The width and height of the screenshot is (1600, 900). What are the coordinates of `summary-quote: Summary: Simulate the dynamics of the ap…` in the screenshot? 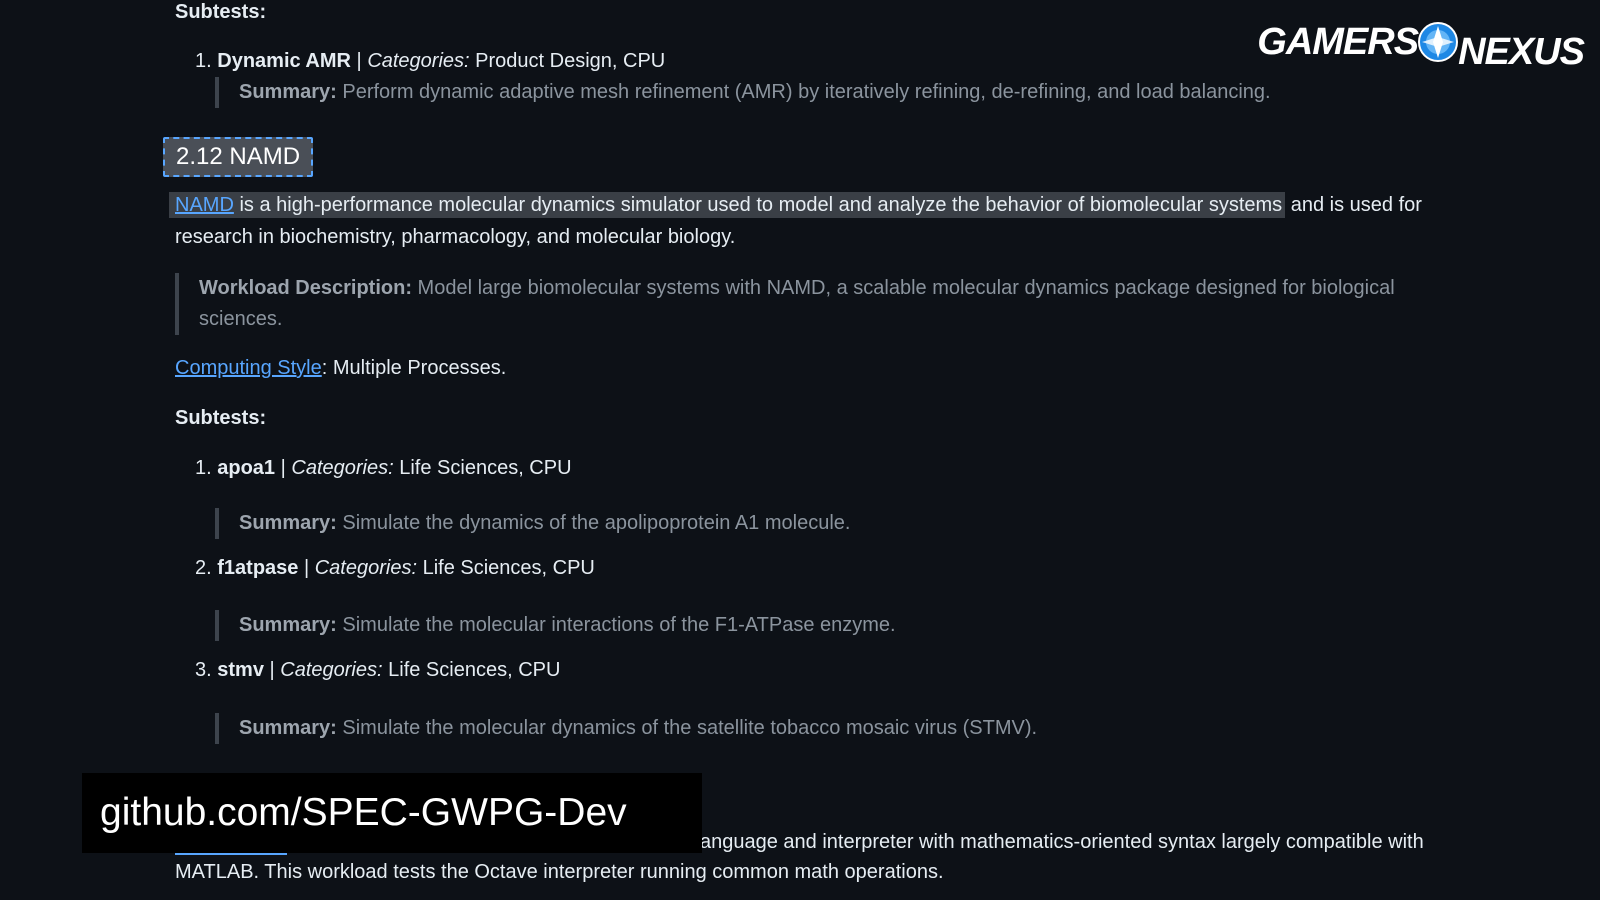 It's located at (532, 523).